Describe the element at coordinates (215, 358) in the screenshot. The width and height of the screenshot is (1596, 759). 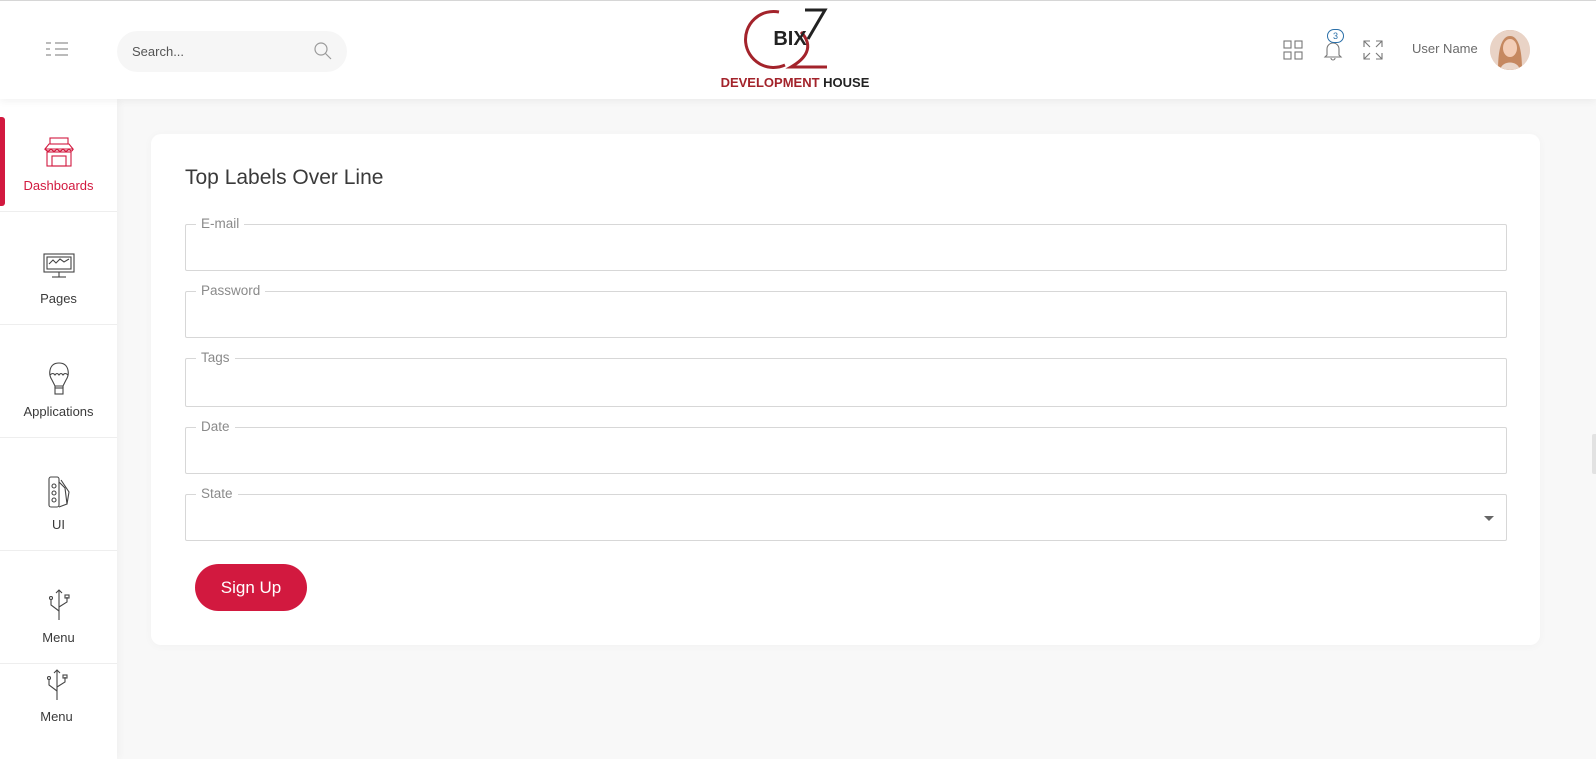
I see `tags-label: Tags` at that location.